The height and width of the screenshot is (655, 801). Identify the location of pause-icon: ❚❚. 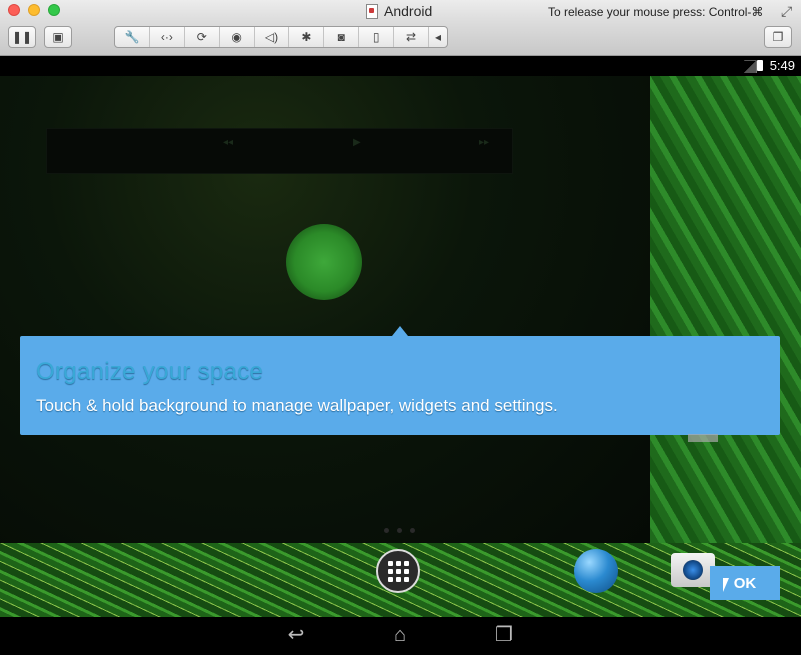
(22, 37).